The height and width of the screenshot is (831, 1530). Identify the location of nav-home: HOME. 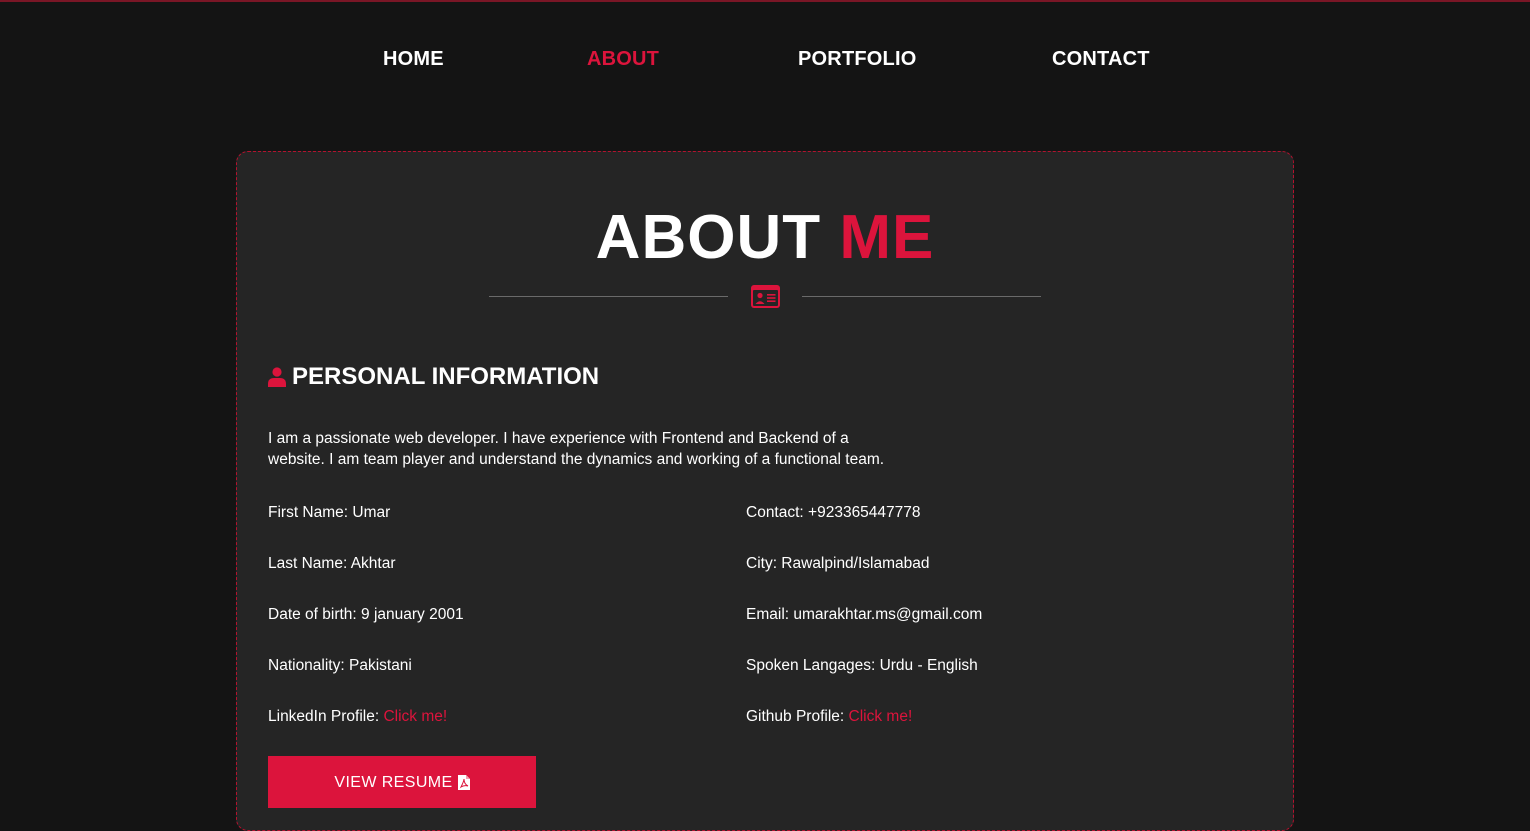
(413, 59).